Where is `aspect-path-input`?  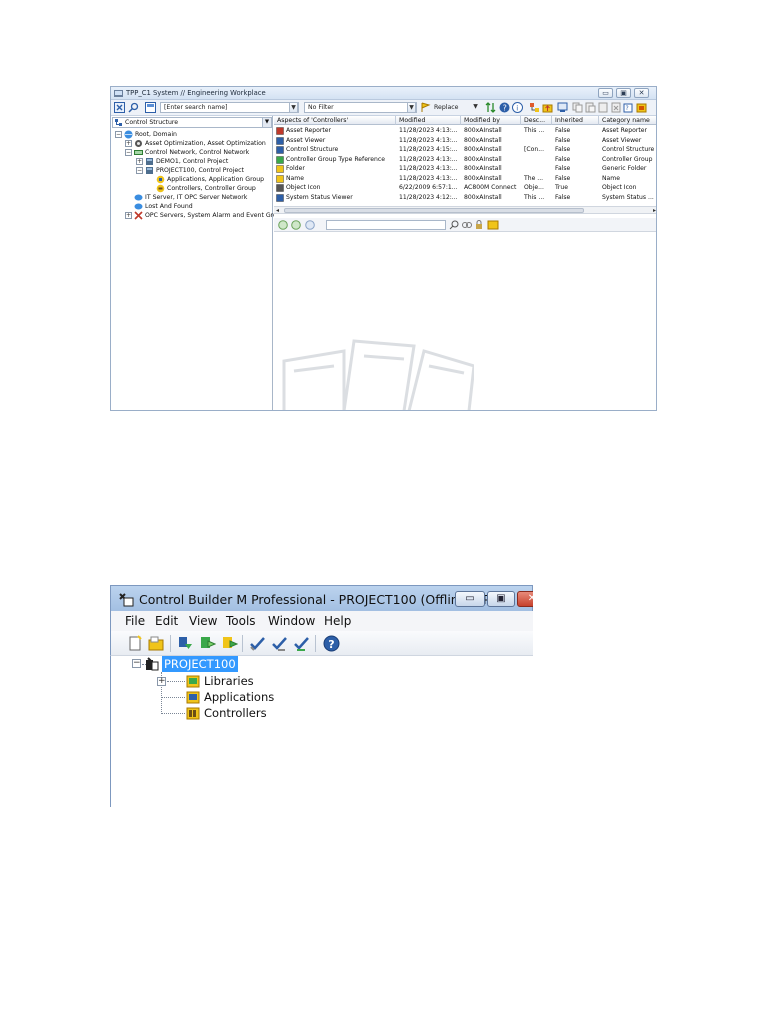
aspect-path-input is located at coordinates (386, 225).